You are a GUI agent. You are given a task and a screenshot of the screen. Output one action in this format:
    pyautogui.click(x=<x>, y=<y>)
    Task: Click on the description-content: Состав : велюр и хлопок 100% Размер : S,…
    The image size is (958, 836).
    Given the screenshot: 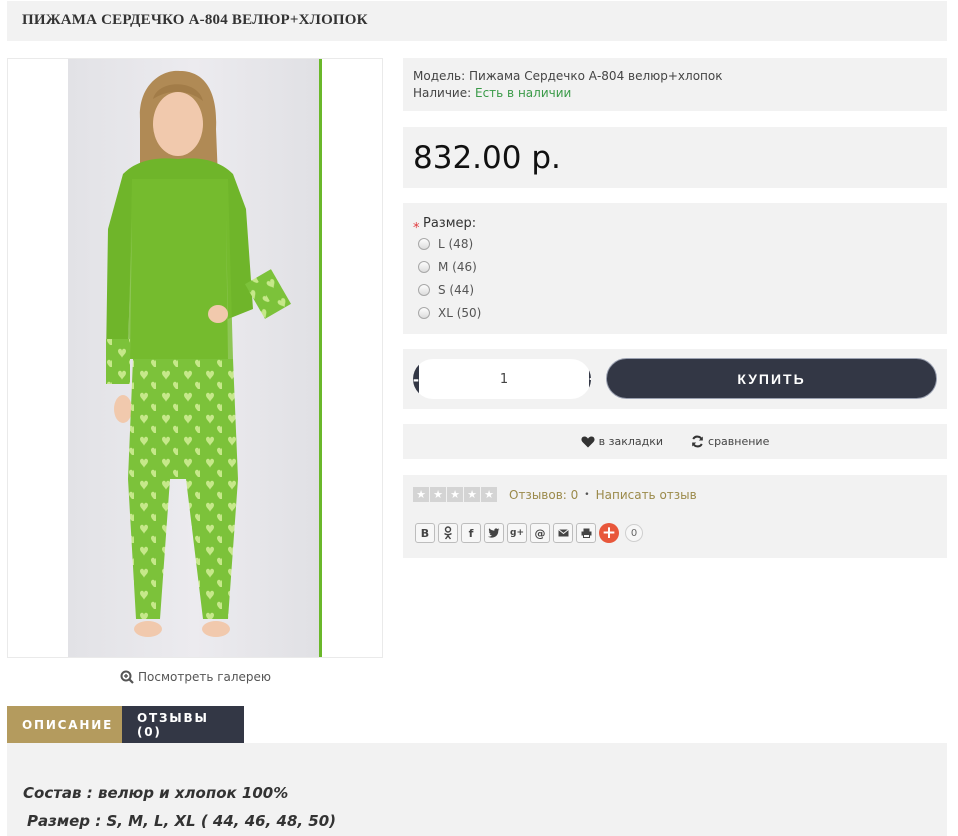 What is the action you would take?
    pyautogui.click(x=477, y=789)
    